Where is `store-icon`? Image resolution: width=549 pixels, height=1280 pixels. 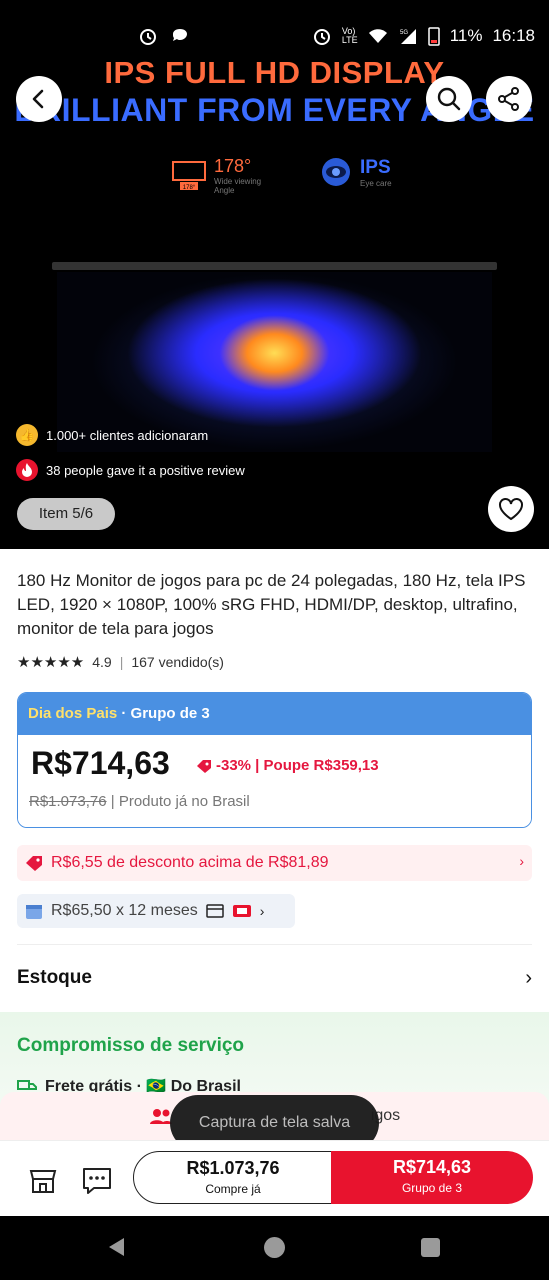 store-icon is located at coordinates (43, 1181).